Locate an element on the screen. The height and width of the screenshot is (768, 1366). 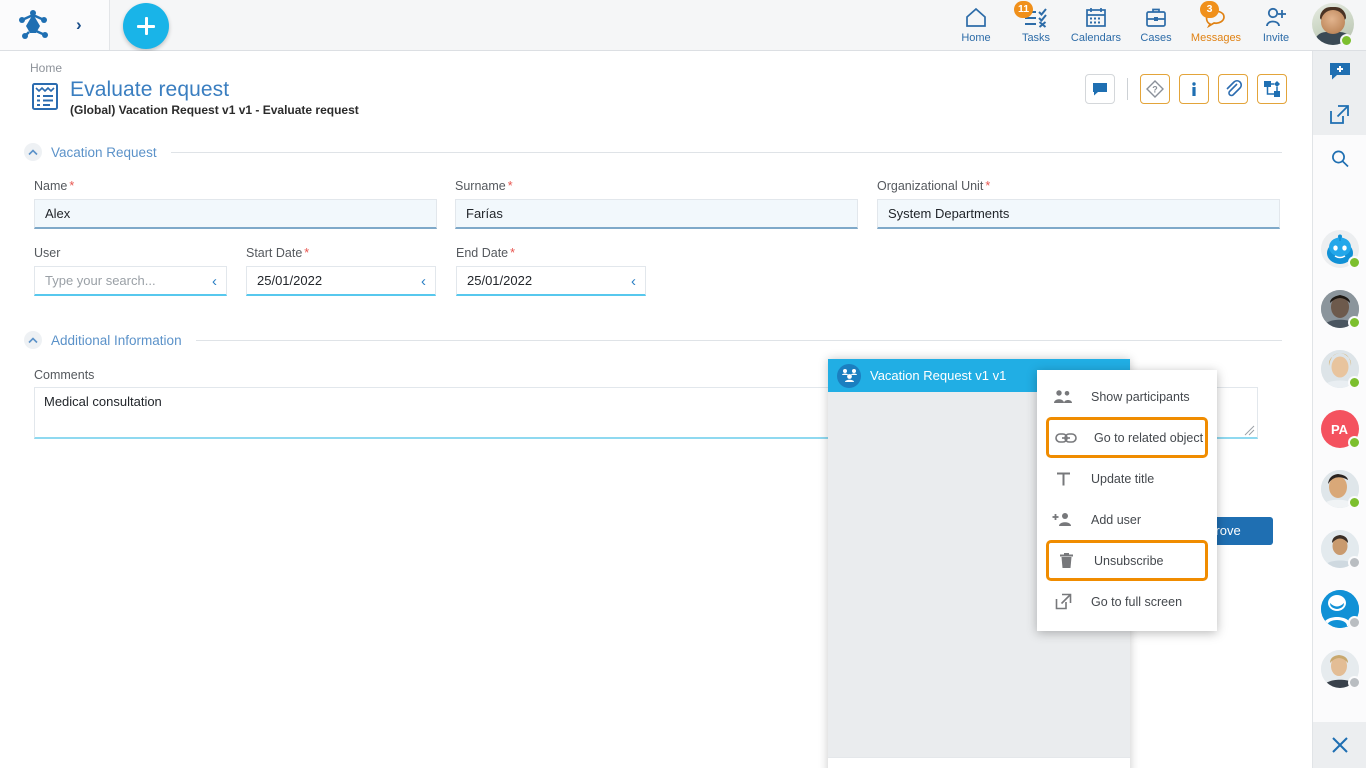
avatar-face is located at coordinates (1333, 22).